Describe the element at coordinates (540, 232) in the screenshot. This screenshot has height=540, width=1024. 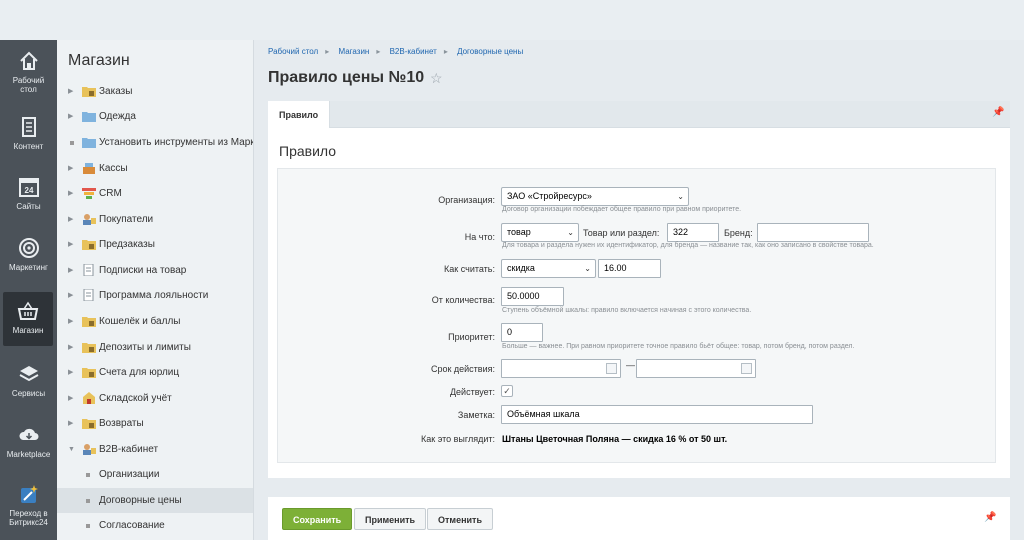
I see `target-select: товар ⌄` at that location.